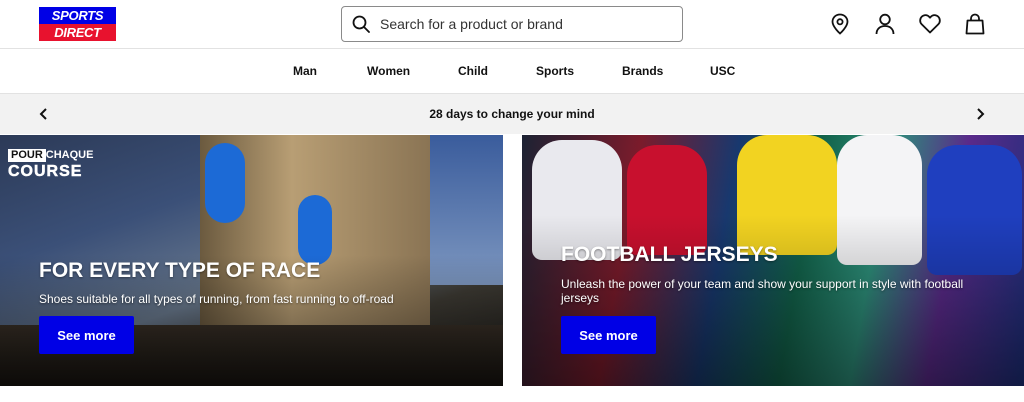  I want to click on pour-chaque-course-tagline: POUR CHAQUE COURSE, so click(64, 163).